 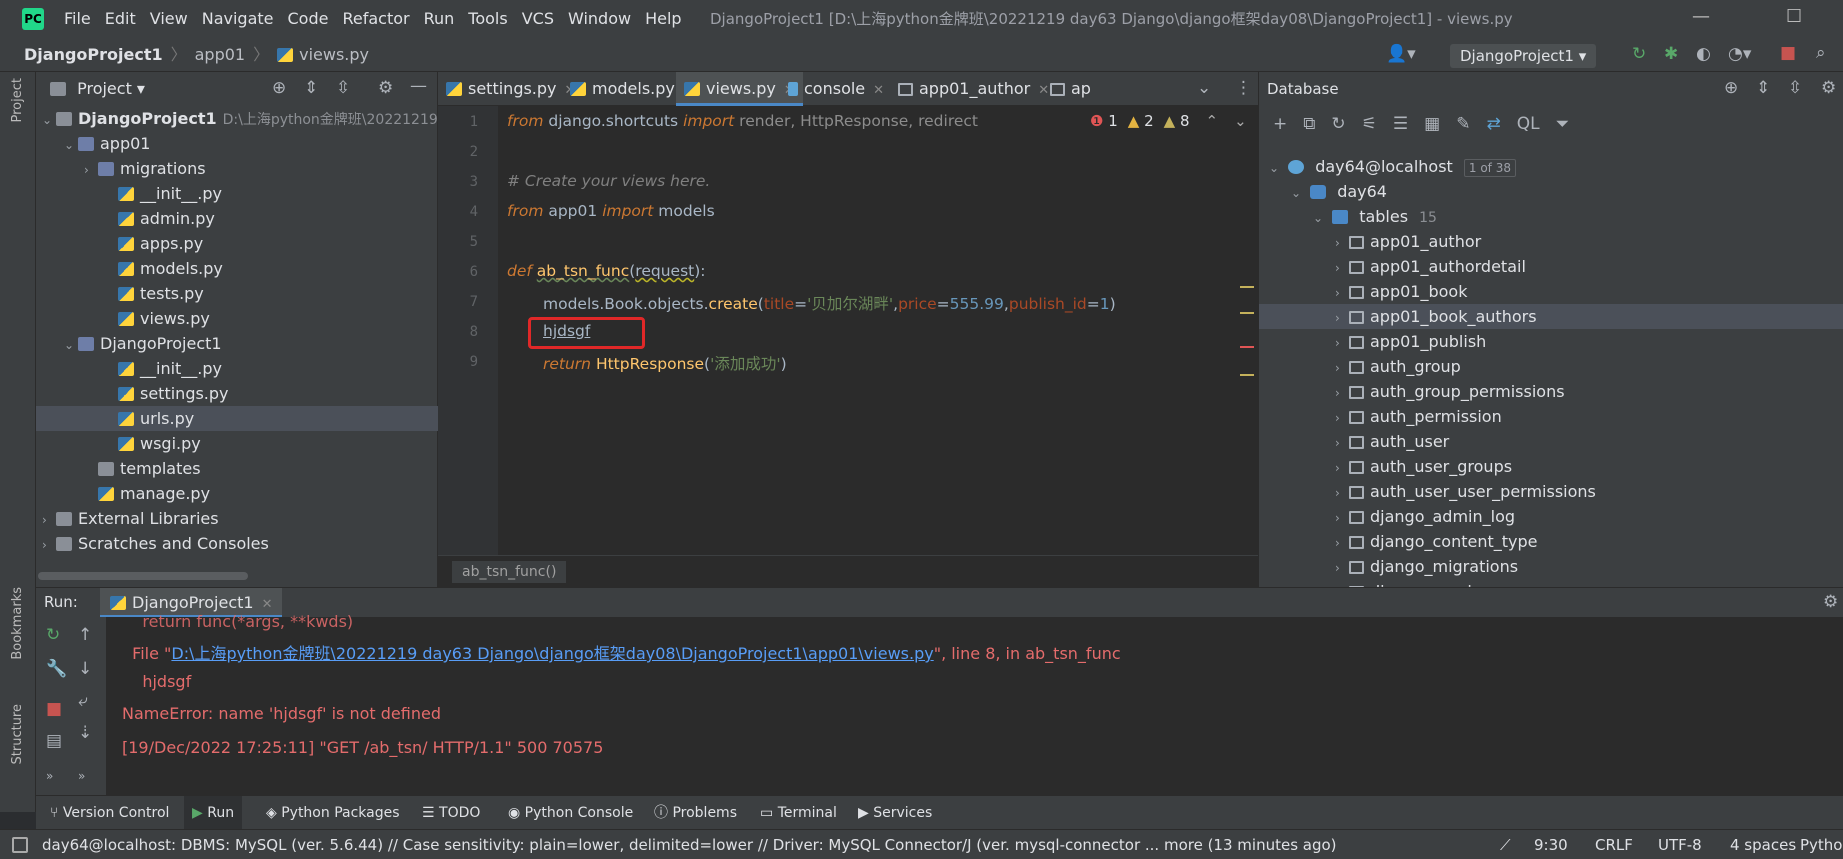 I want to click on breadcrumb-project: DjangoProject1, so click(x=93, y=55).